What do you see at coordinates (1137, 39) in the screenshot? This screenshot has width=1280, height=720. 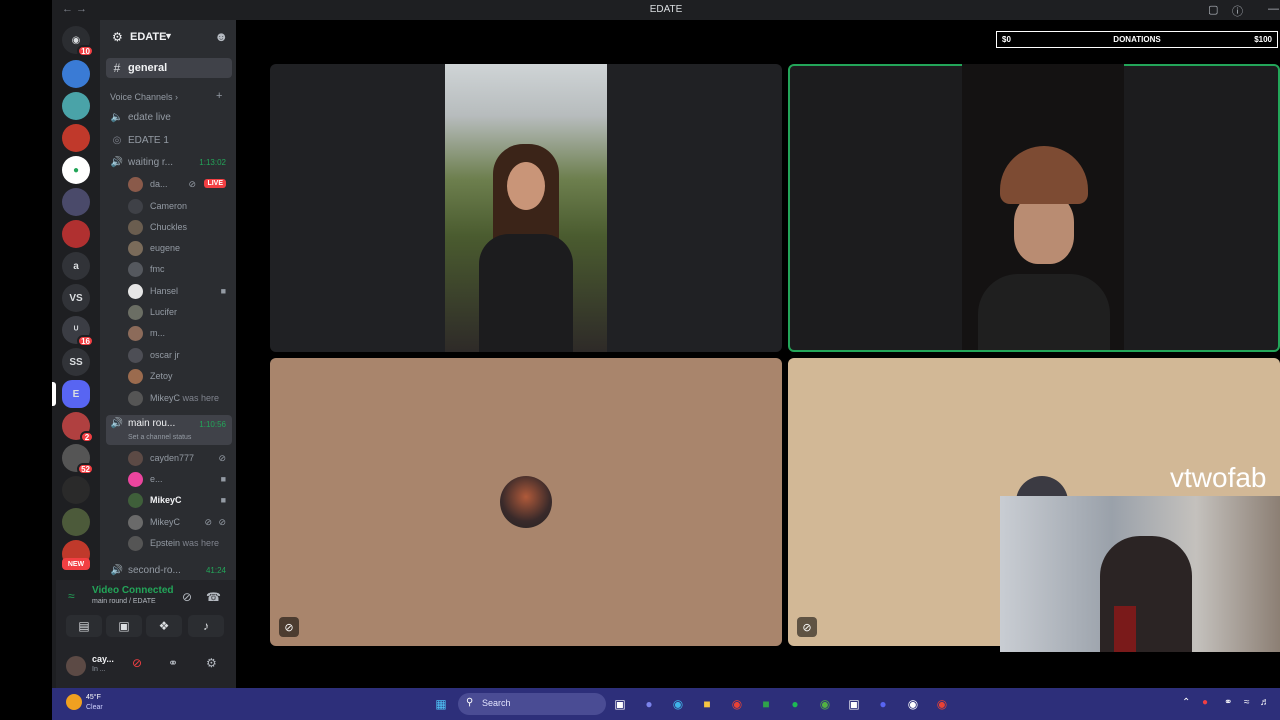 I see `donation-label: DONATIONS` at bounding box center [1137, 39].